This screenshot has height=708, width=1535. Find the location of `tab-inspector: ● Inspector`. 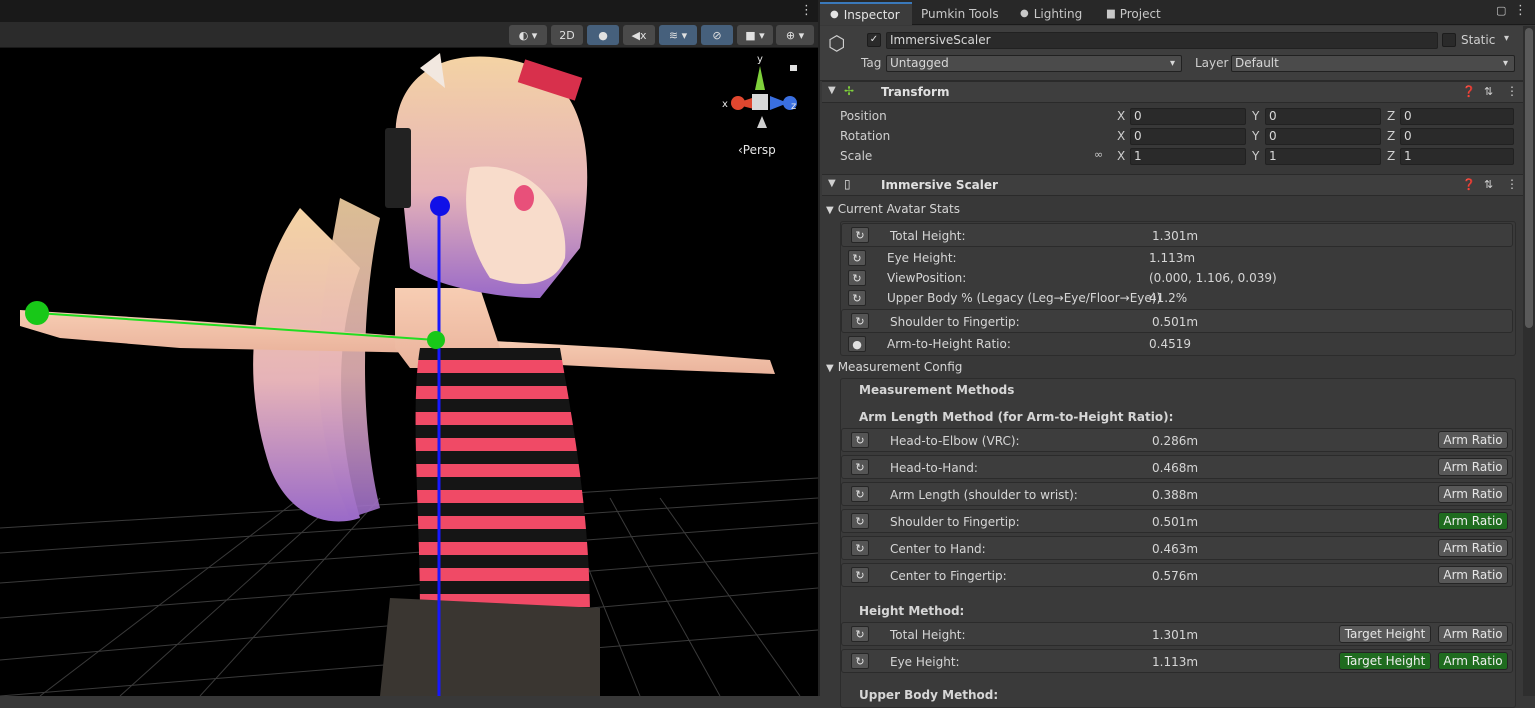

tab-inspector: ● Inspector is located at coordinates (866, 13).